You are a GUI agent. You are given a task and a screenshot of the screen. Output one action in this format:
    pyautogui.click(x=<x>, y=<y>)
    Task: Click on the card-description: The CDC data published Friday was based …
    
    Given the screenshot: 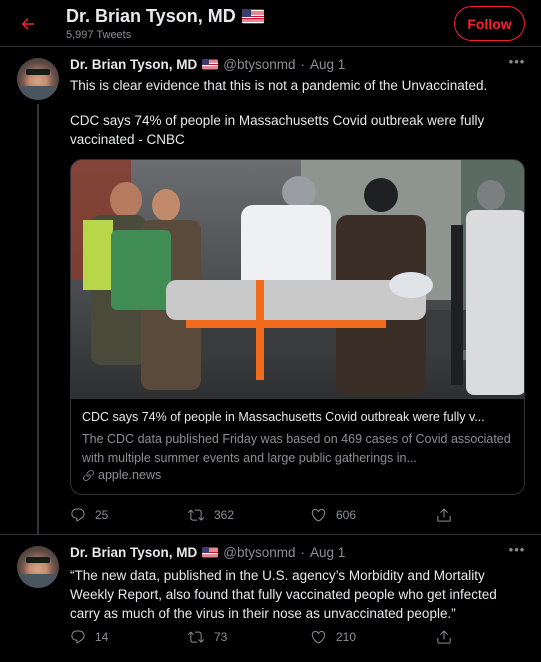 What is the action you would take?
    pyautogui.click(x=296, y=448)
    